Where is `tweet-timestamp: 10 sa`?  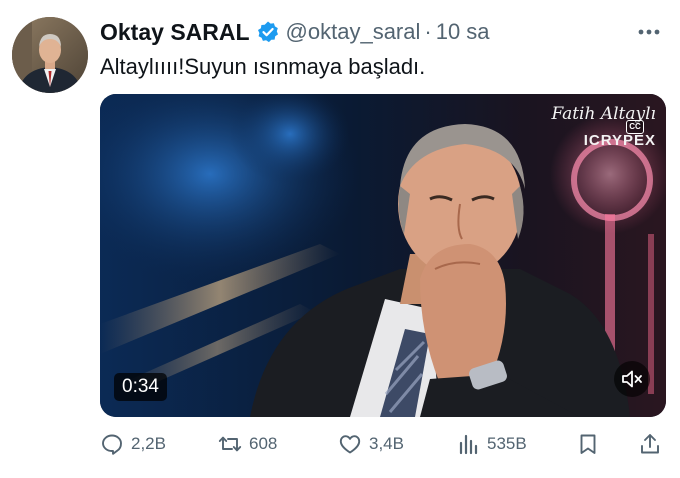 tweet-timestamp: 10 sa is located at coordinates (463, 32).